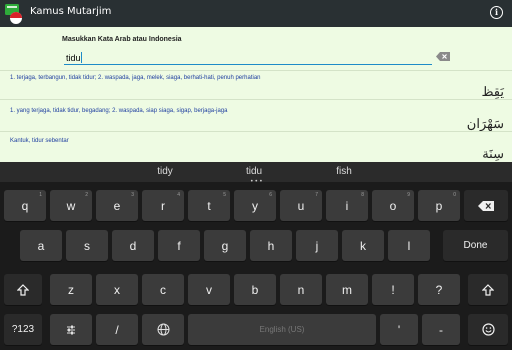 Image resolution: width=512 pixels, height=350 pixels. What do you see at coordinates (25, 205) in the screenshot?
I see `key-q: q1` at bounding box center [25, 205].